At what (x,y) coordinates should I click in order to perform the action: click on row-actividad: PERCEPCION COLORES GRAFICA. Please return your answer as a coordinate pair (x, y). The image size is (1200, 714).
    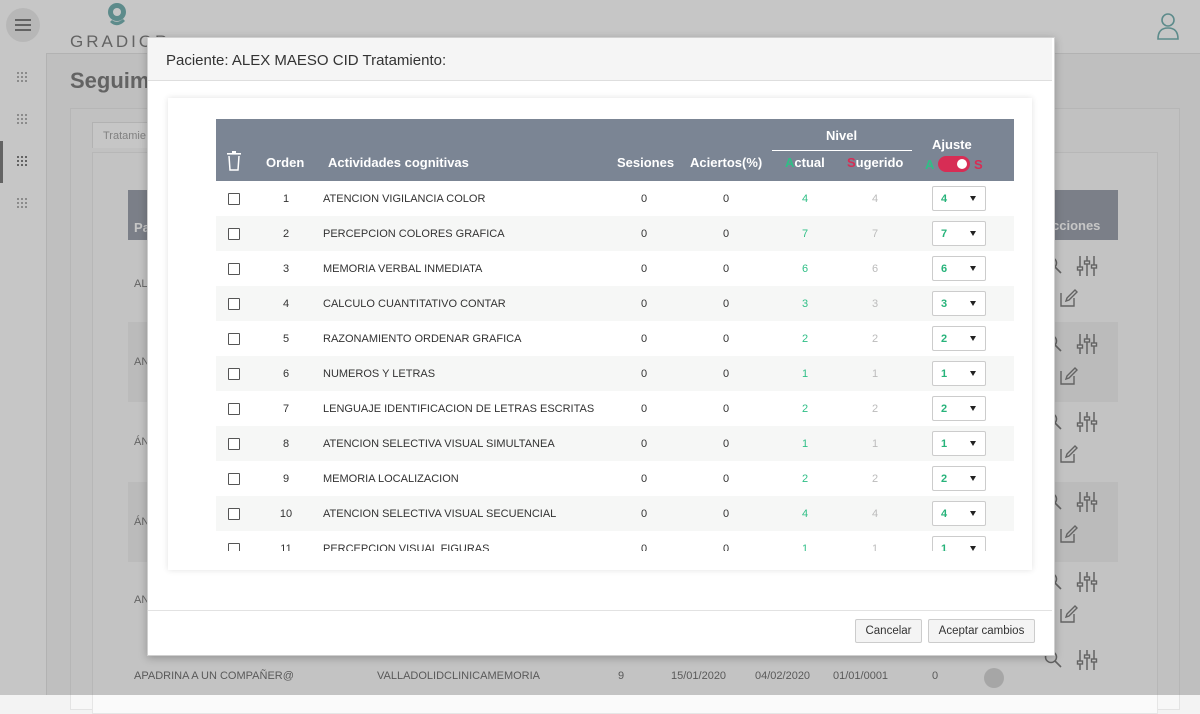
    Looking at the image, I should click on (414, 234).